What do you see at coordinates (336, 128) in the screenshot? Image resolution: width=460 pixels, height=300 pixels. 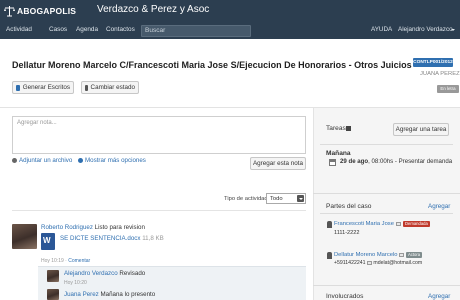 I see `tasks-title: Tareas` at bounding box center [336, 128].